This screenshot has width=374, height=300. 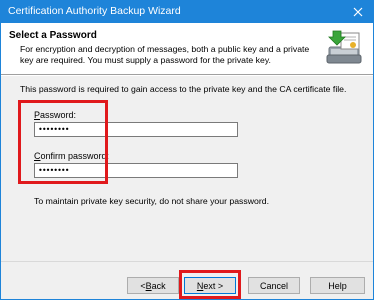 What do you see at coordinates (94, 11) in the screenshot?
I see `window-title: Certification Authority Backup Wizard` at bounding box center [94, 11].